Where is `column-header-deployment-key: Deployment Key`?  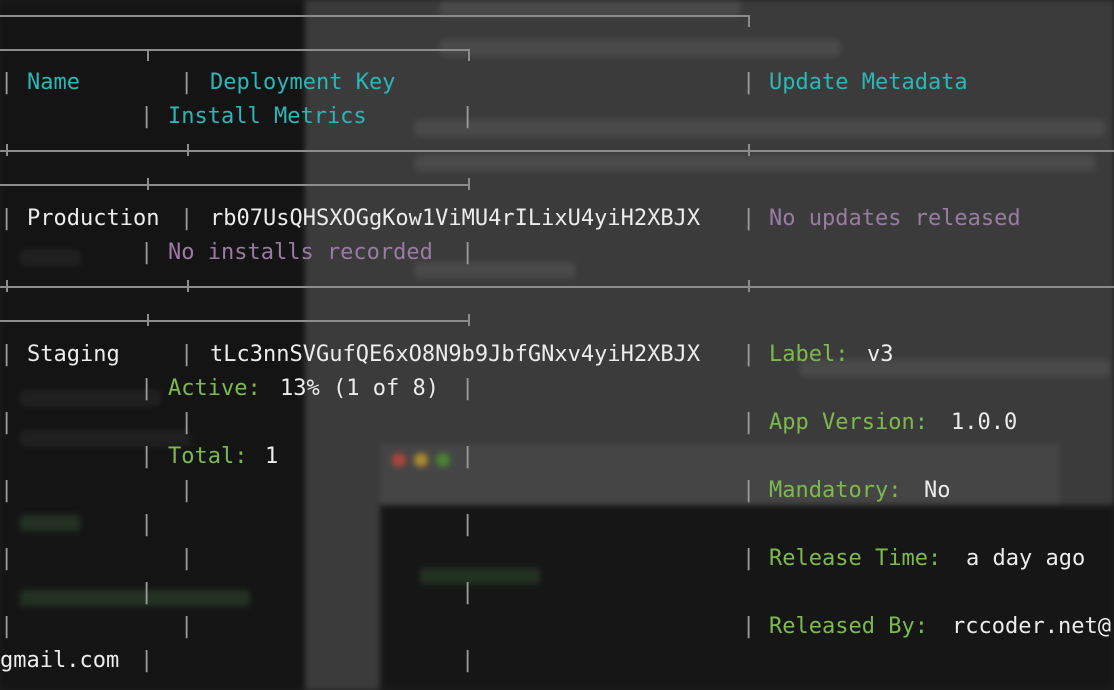 column-header-deployment-key: Deployment Key is located at coordinates (303, 82).